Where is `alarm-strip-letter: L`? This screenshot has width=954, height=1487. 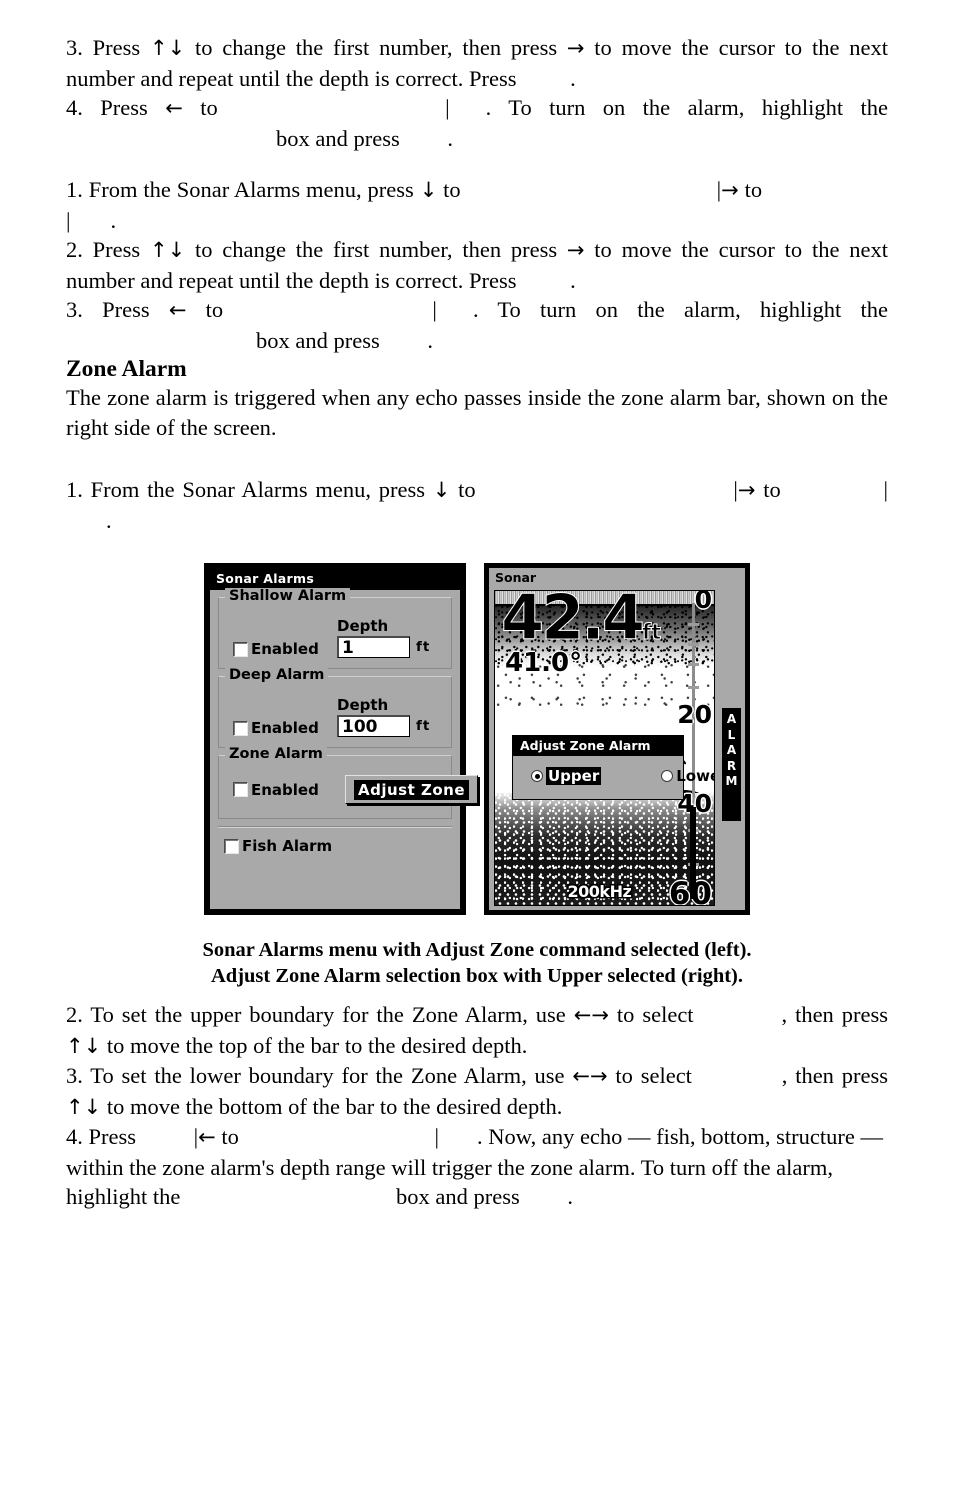
alarm-strip-letter: L is located at coordinates (731, 734).